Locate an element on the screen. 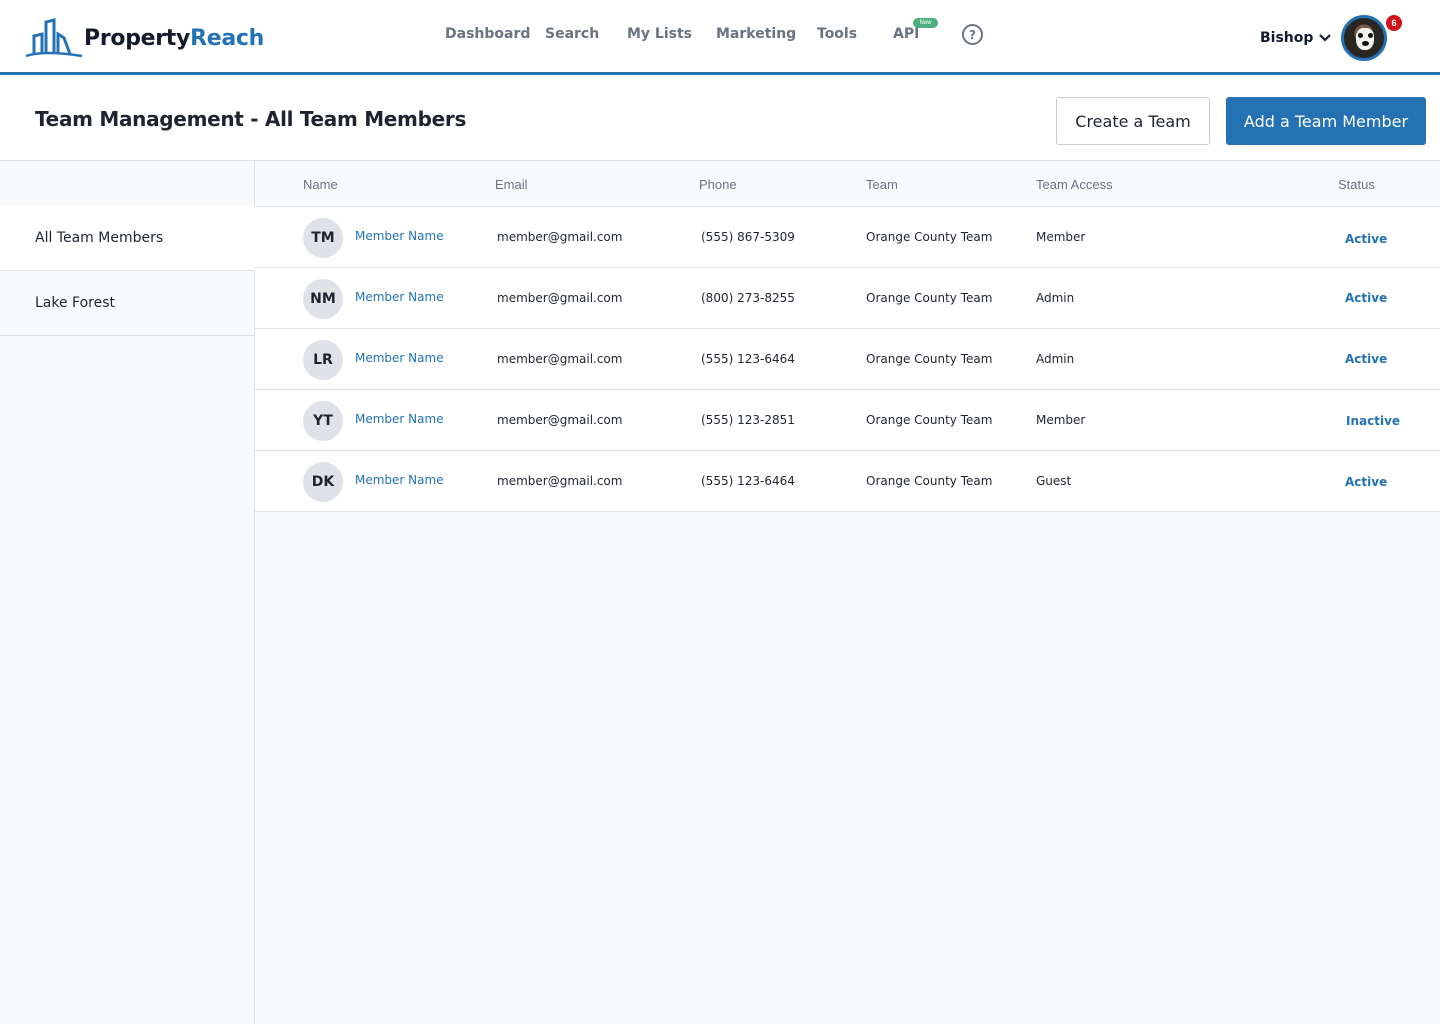 The width and height of the screenshot is (1440, 1024). member-initials-avatar: TM is located at coordinates (323, 238).